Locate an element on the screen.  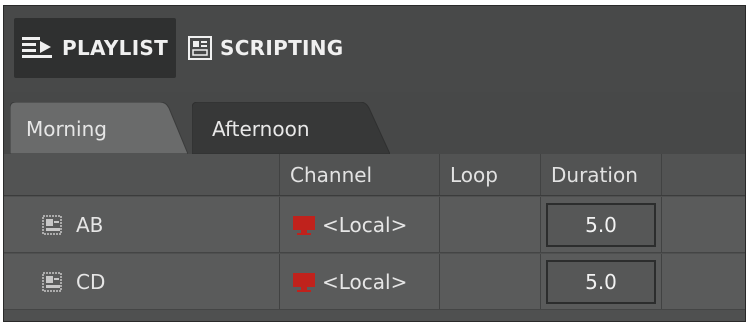
column-header-duration: Duration is located at coordinates (601, 174).